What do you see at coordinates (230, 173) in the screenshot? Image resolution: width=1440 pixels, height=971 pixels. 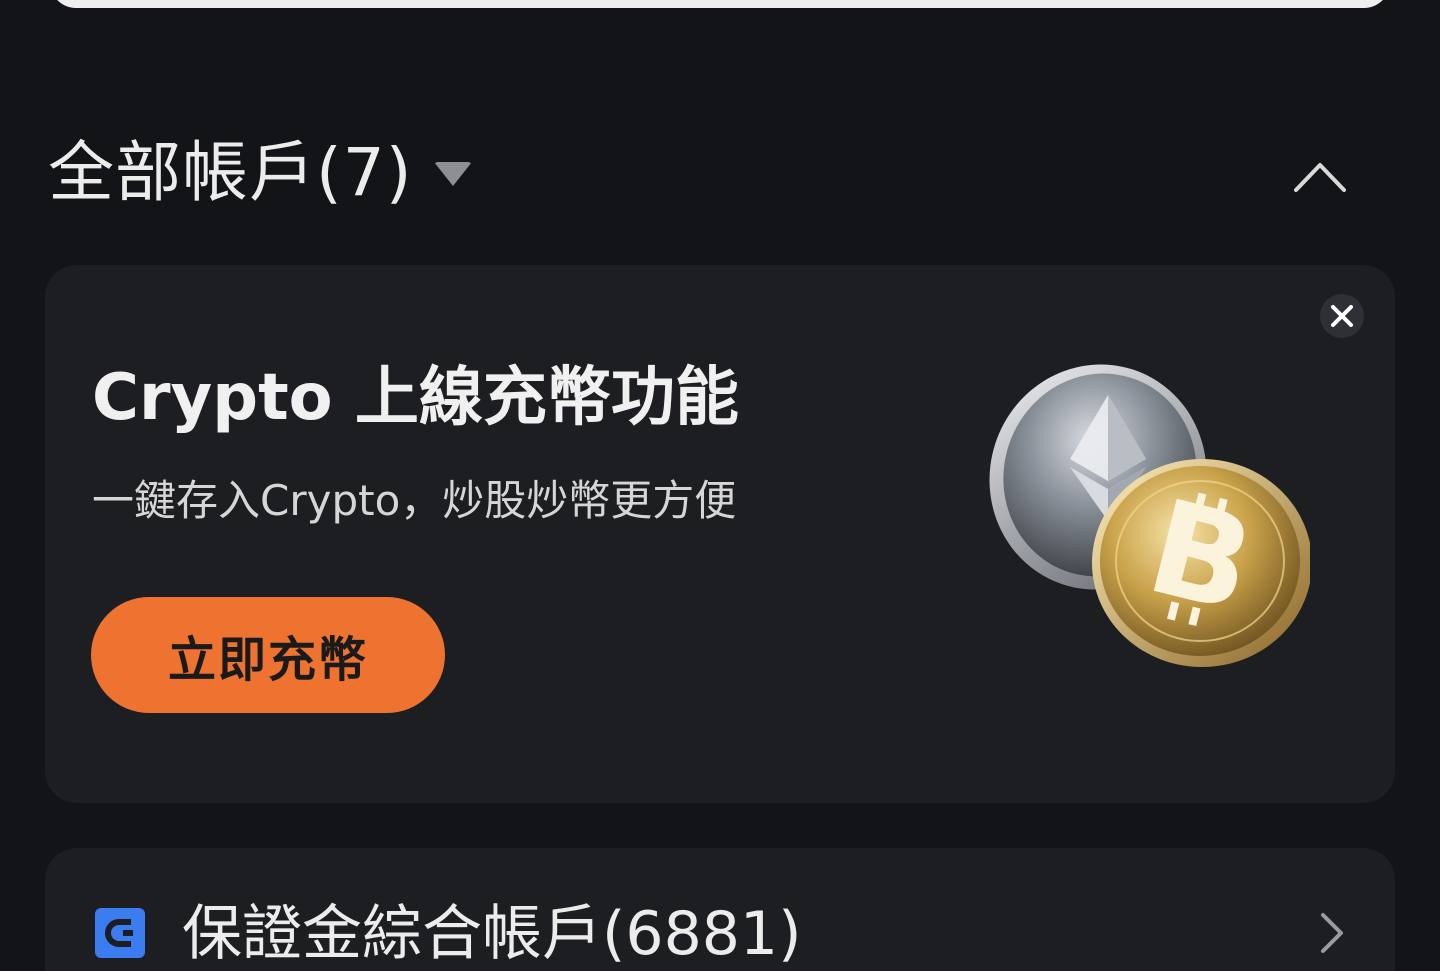 I see `accounts-header-title: 全部帳戶(7)` at bounding box center [230, 173].